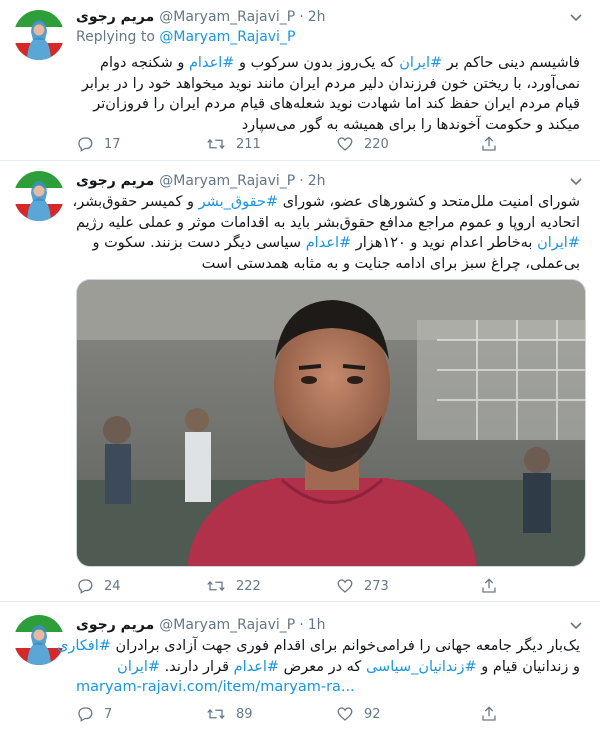 The image size is (600, 731). Describe the element at coordinates (317, 625) in the screenshot. I see `timestamp: 1h` at that location.